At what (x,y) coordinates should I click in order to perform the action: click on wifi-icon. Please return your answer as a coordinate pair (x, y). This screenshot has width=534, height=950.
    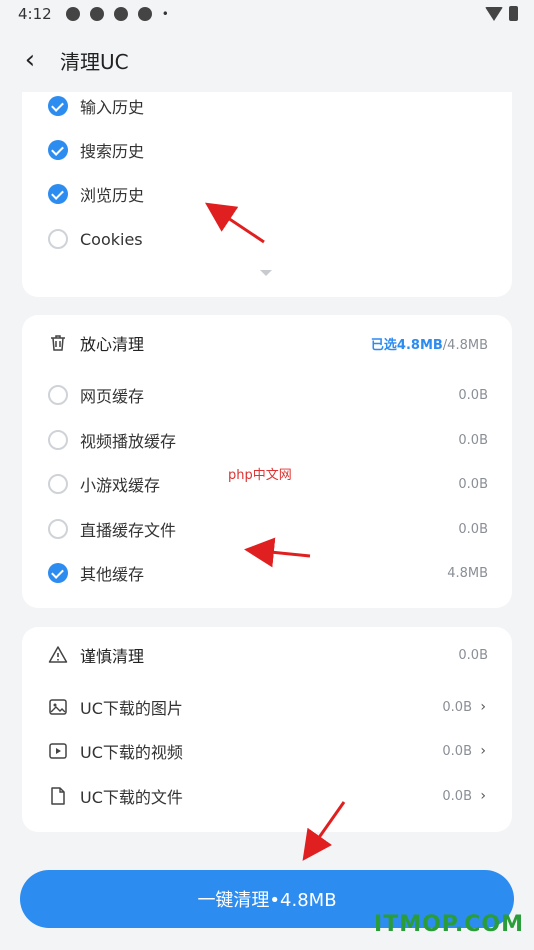
    Looking at the image, I should click on (494, 13).